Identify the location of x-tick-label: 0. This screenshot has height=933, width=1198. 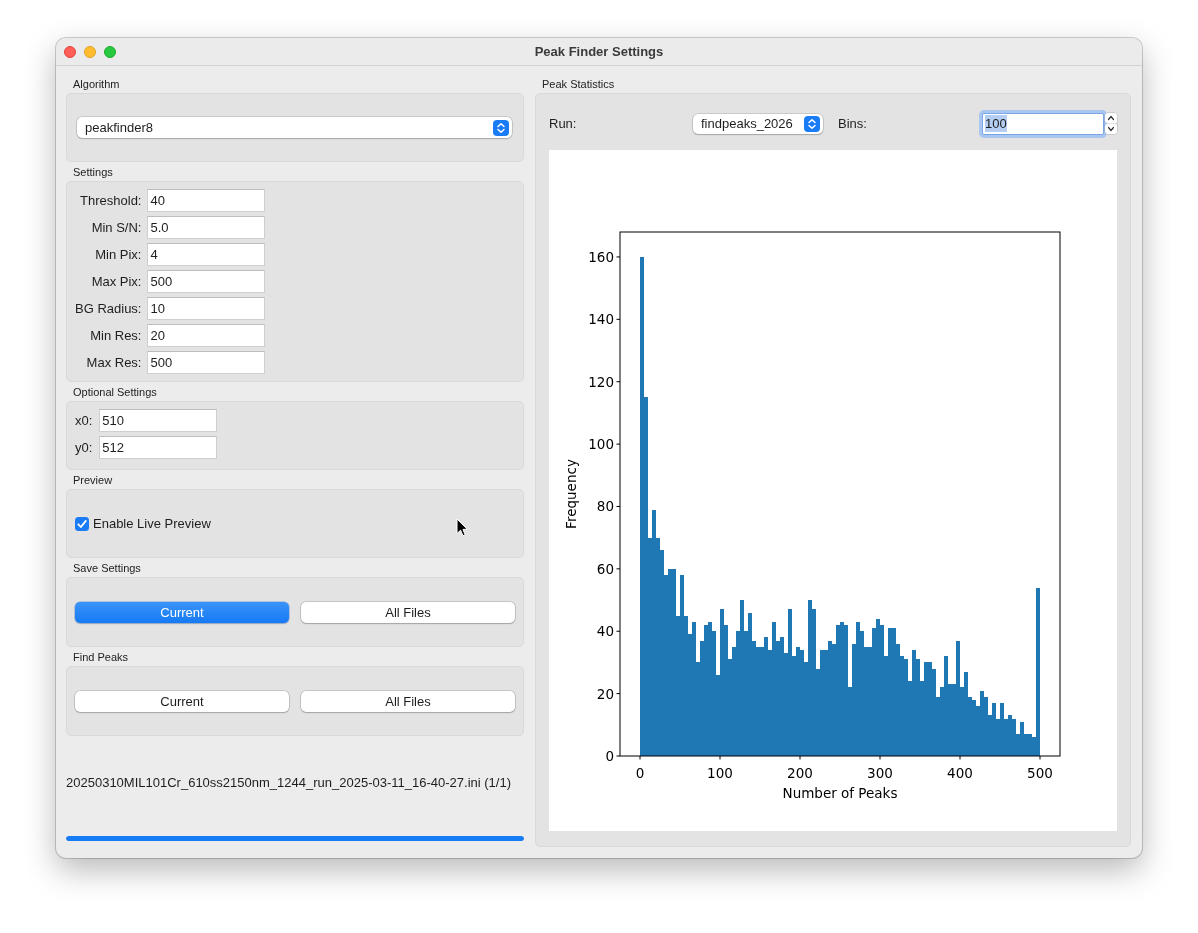
(640, 773).